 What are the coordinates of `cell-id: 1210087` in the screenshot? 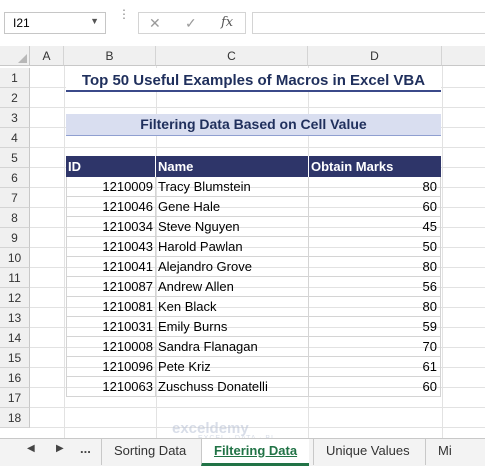 It's located at (111, 287).